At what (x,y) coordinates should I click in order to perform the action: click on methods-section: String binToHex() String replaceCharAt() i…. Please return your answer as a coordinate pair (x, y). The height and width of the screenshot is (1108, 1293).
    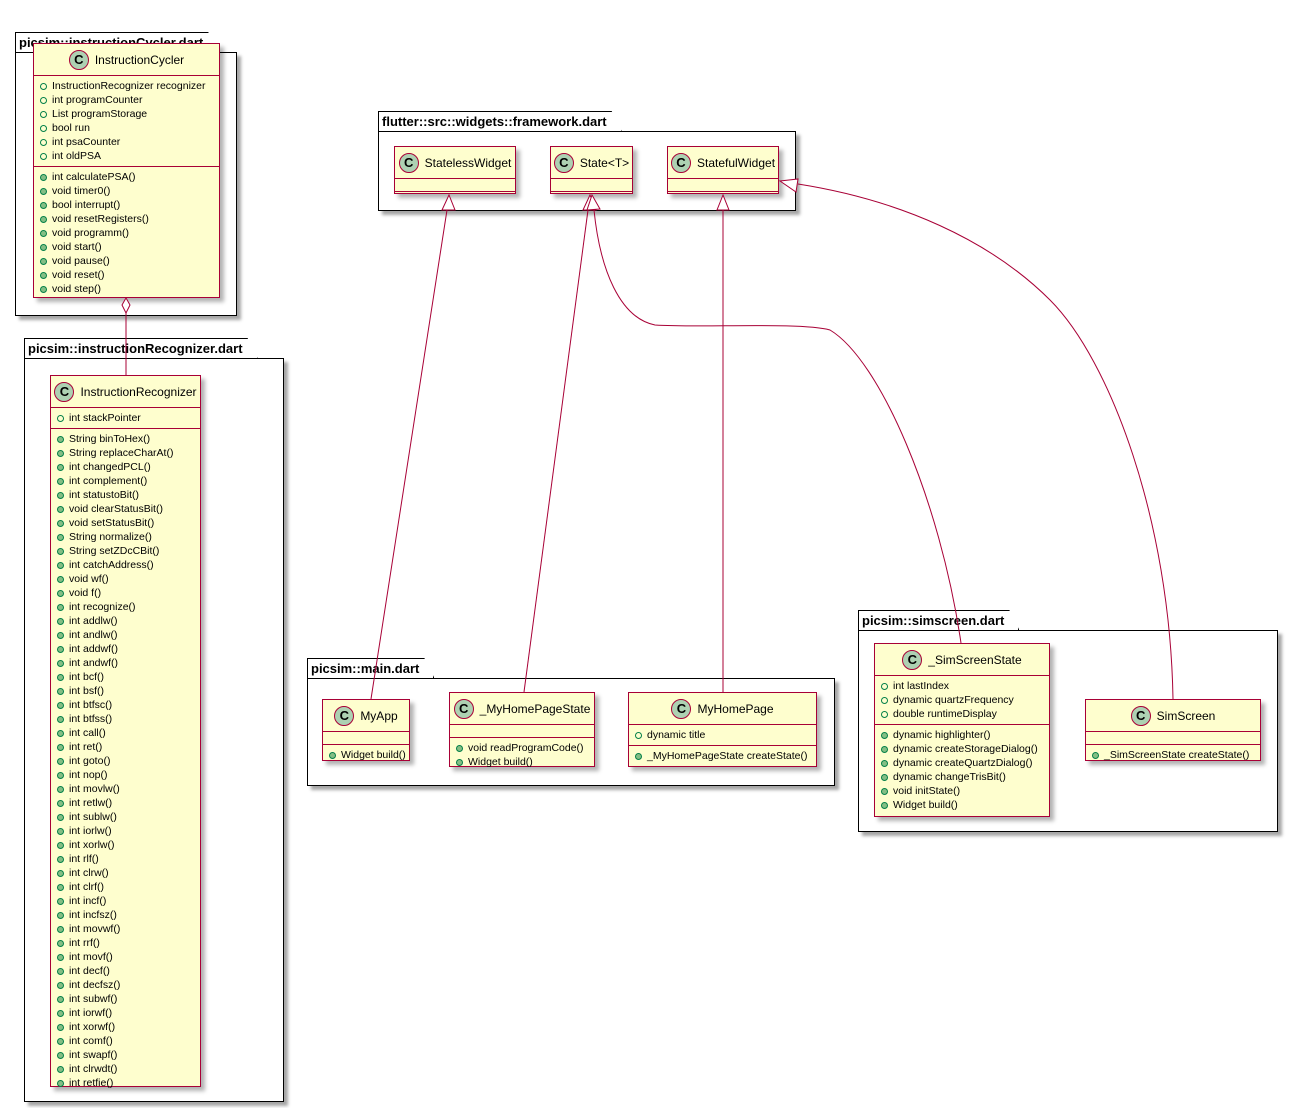
    Looking at the image, I should click on (125, 761).